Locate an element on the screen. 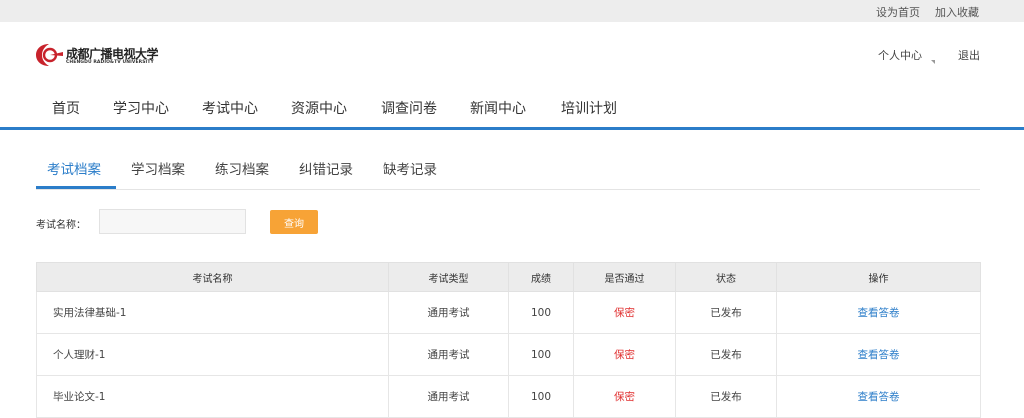  tab-error-correction: 纠错记录 is located at coordinates (326, 168).